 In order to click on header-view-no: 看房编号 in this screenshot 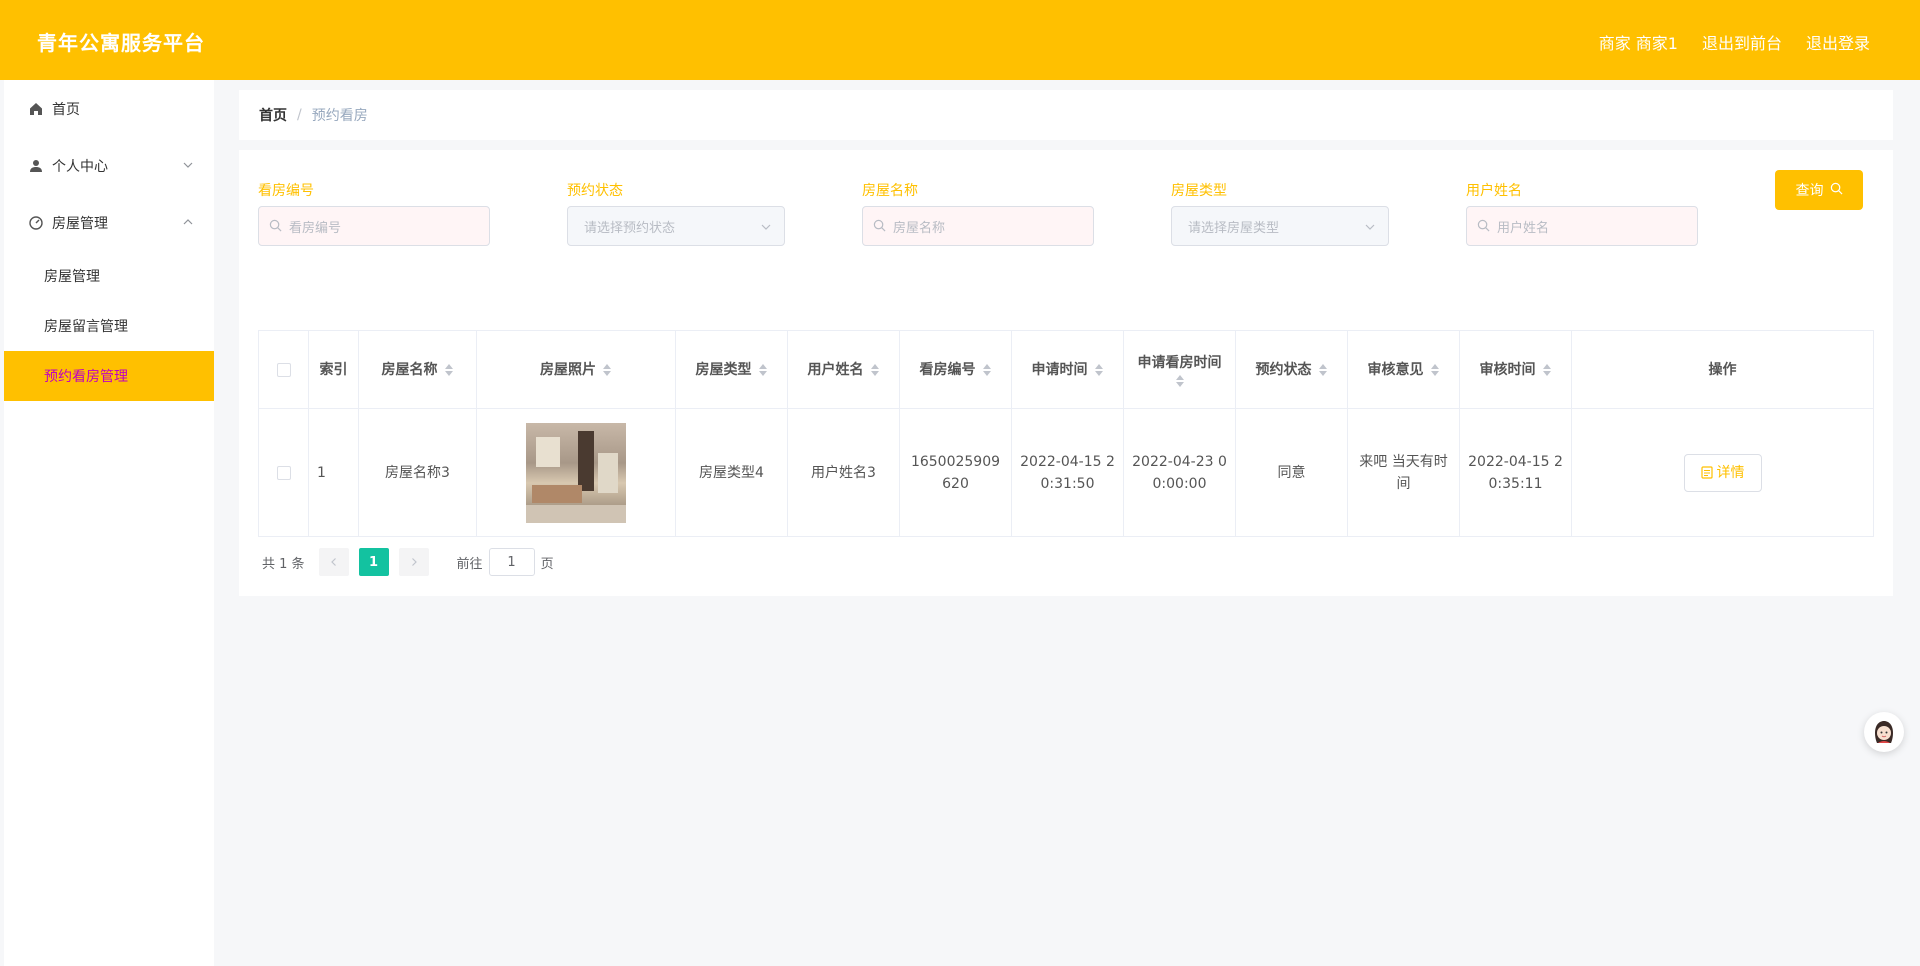, I will do `click(956, 369)`.